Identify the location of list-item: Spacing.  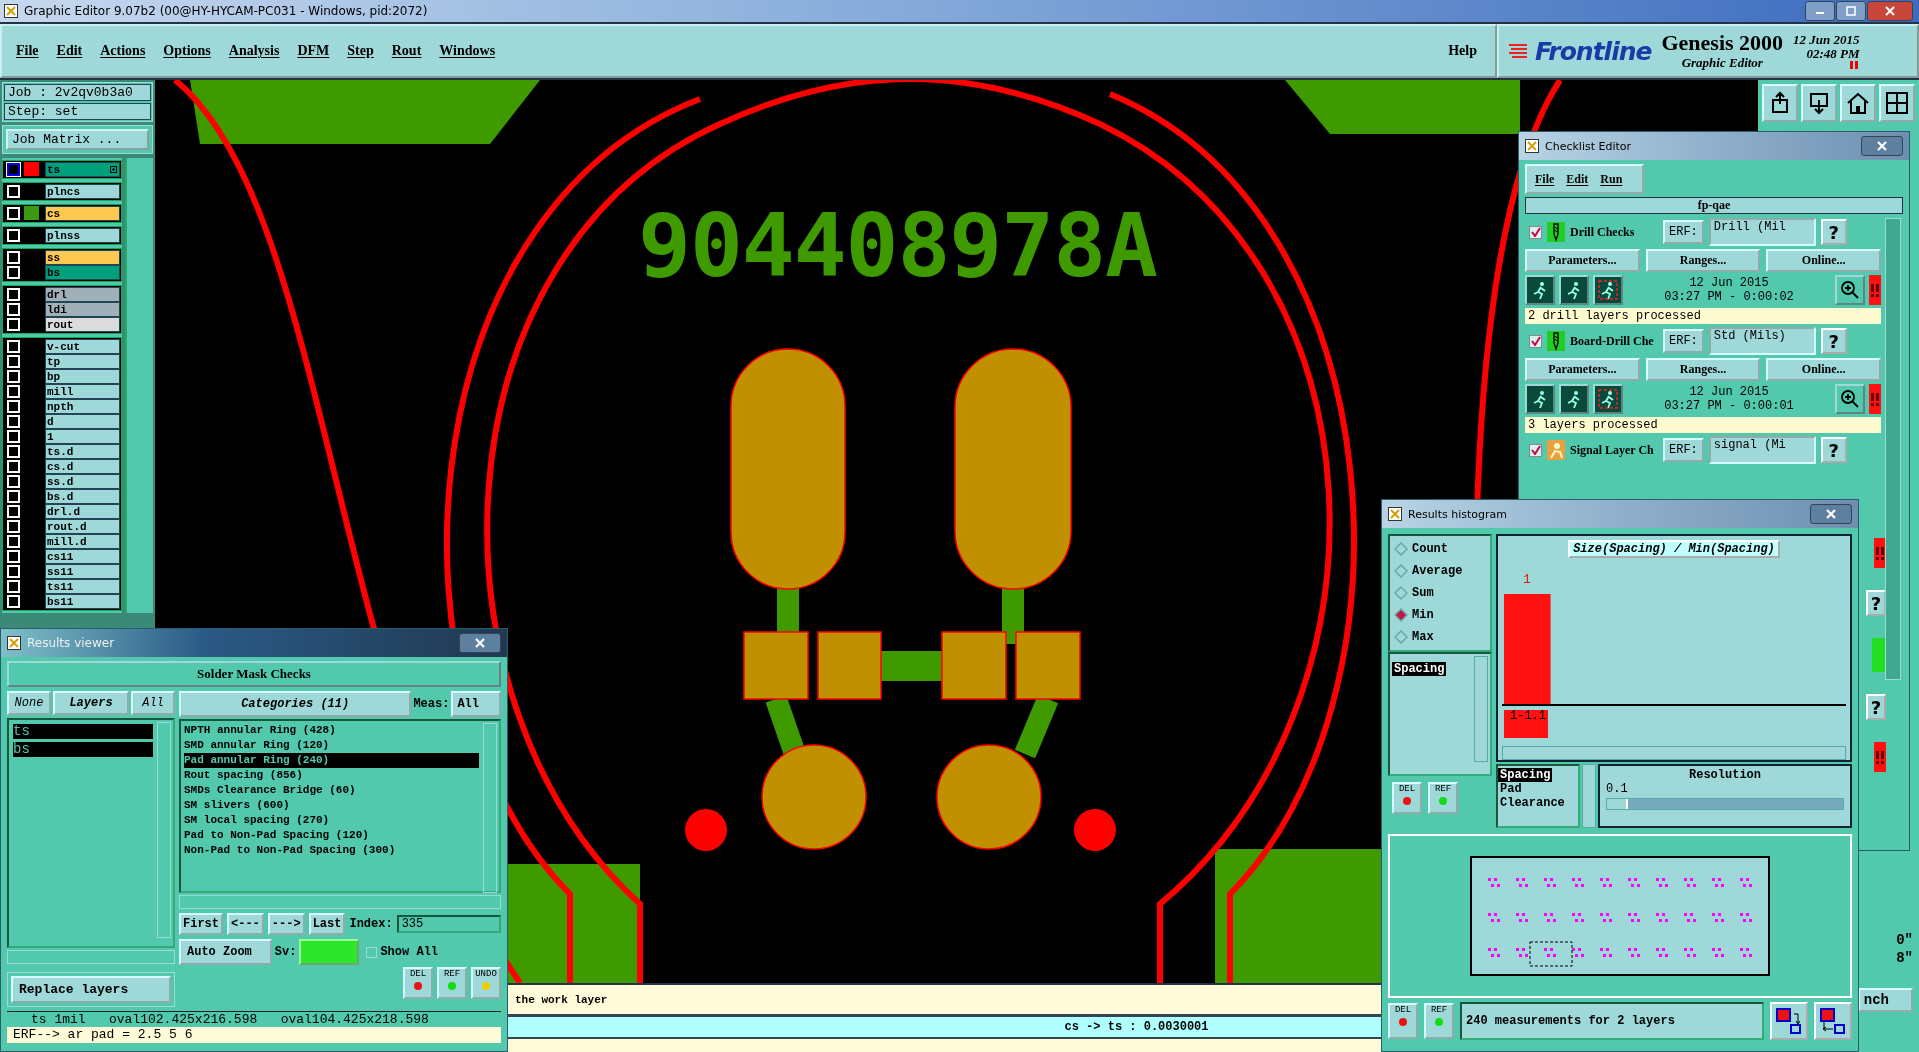
(1525, 775).